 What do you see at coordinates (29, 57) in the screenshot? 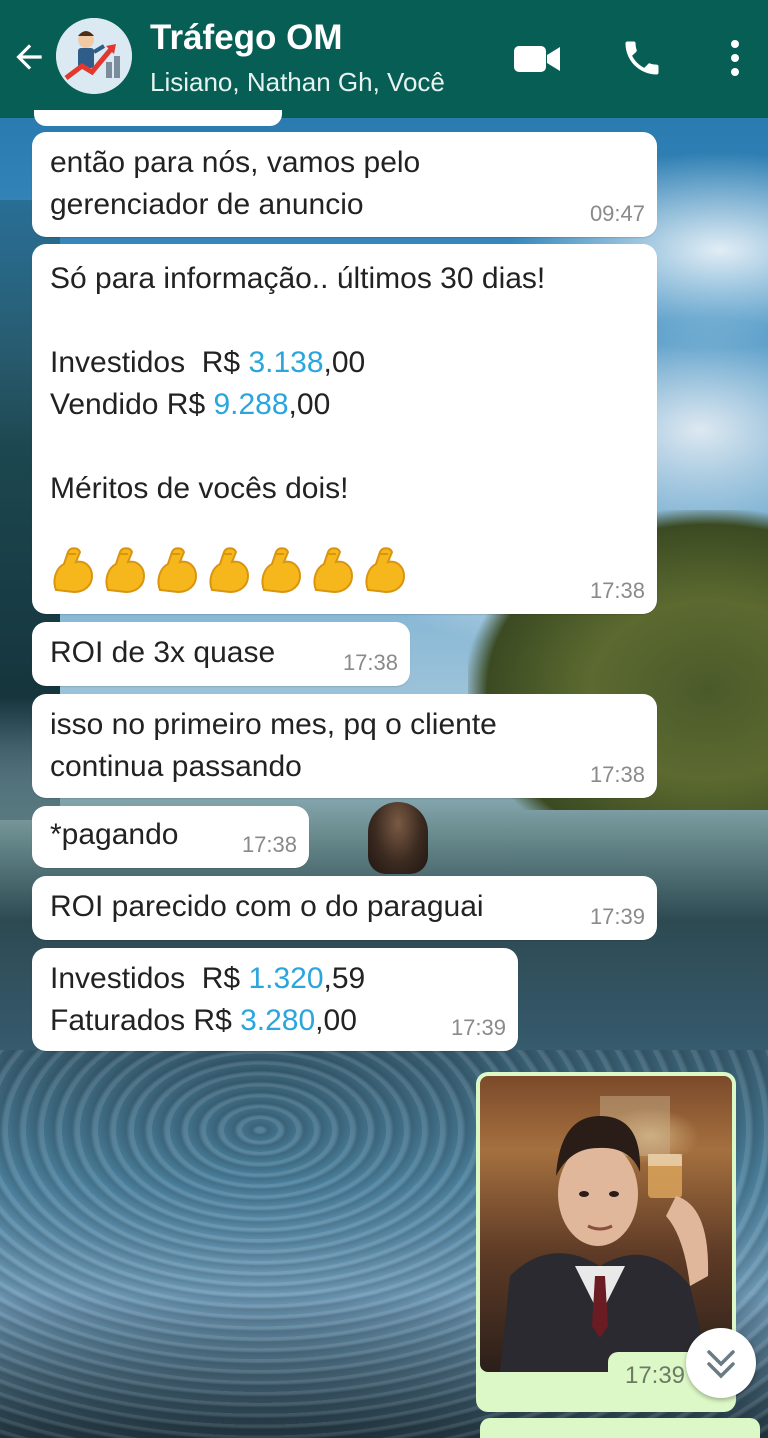
I see `arrow-left-icon` at bounding box center [29, 57].